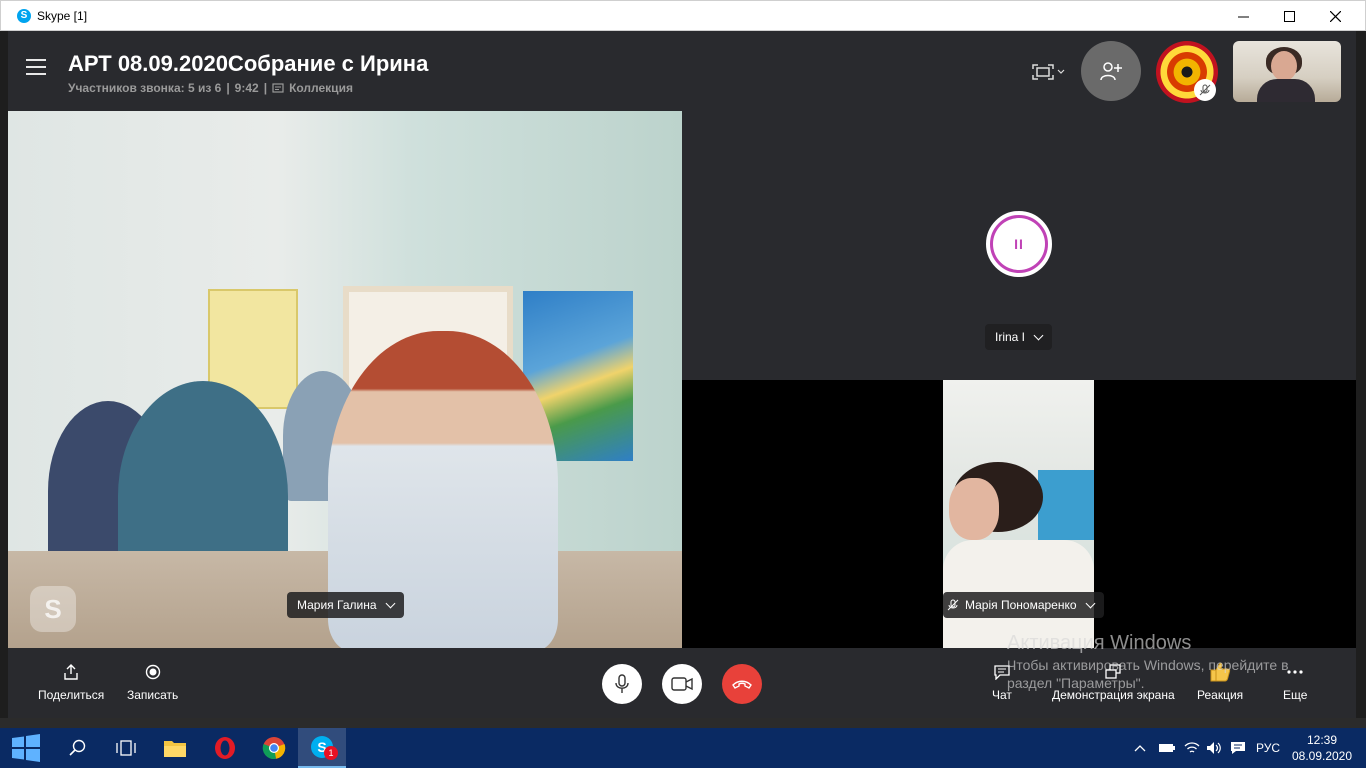  What do you see at coordinates (1322, 756) in the screenshot?
I see `clock-date: 08.09.2020` at bounding box center [1322, 756].